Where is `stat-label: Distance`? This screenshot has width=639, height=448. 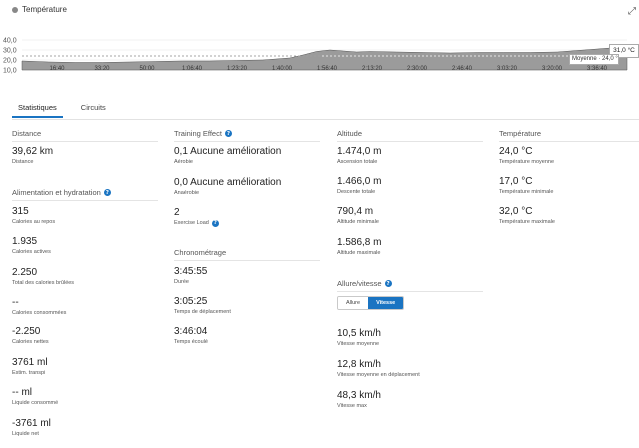 stat-label: Distance is located at coordinates (23, 162).